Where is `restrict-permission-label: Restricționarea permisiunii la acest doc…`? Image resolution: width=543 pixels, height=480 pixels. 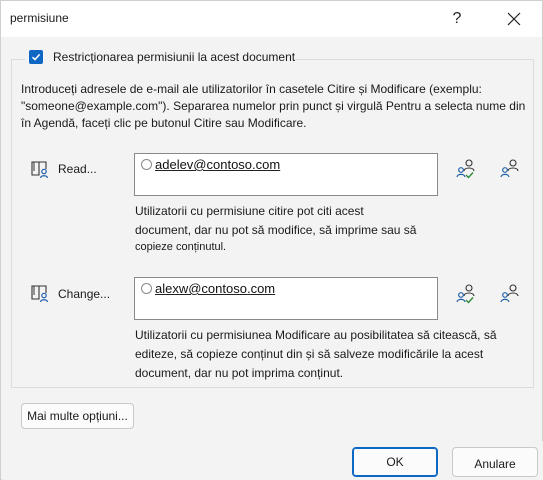
restrict-permission-label: Restricționarea permisiunii la acest doc… is located at coordinates (174, 57).